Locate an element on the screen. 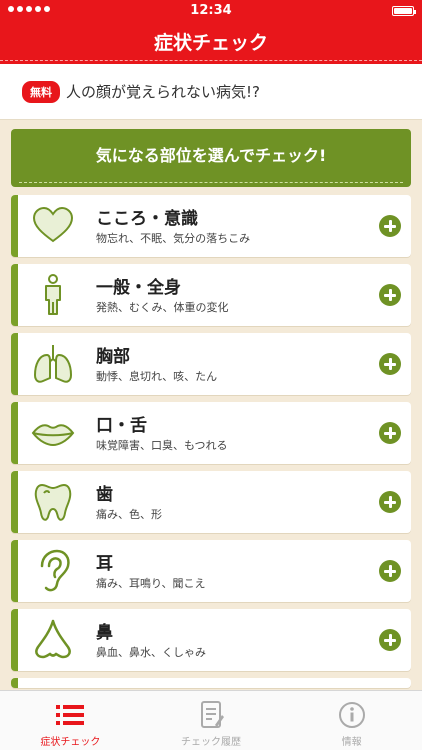 Image resolution: width=422 pixels, height=750 pixels. promo-banner-text: 人の顔が覚えられない病気!? is located at coordinates (163, 92).